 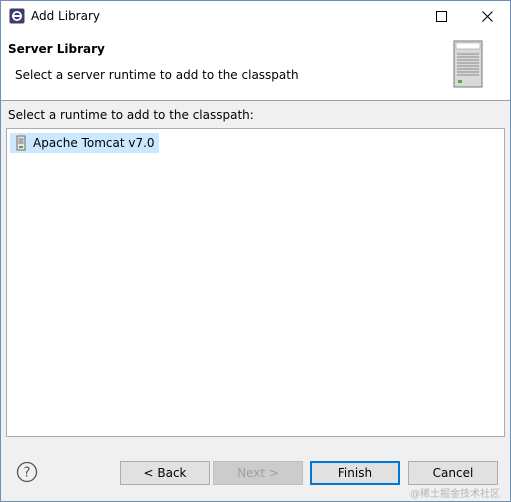 What do you see at coordinates (21, 143) in the screenshot?
I see `tomcat-runtime-icon` at bounding box center [21, 143].